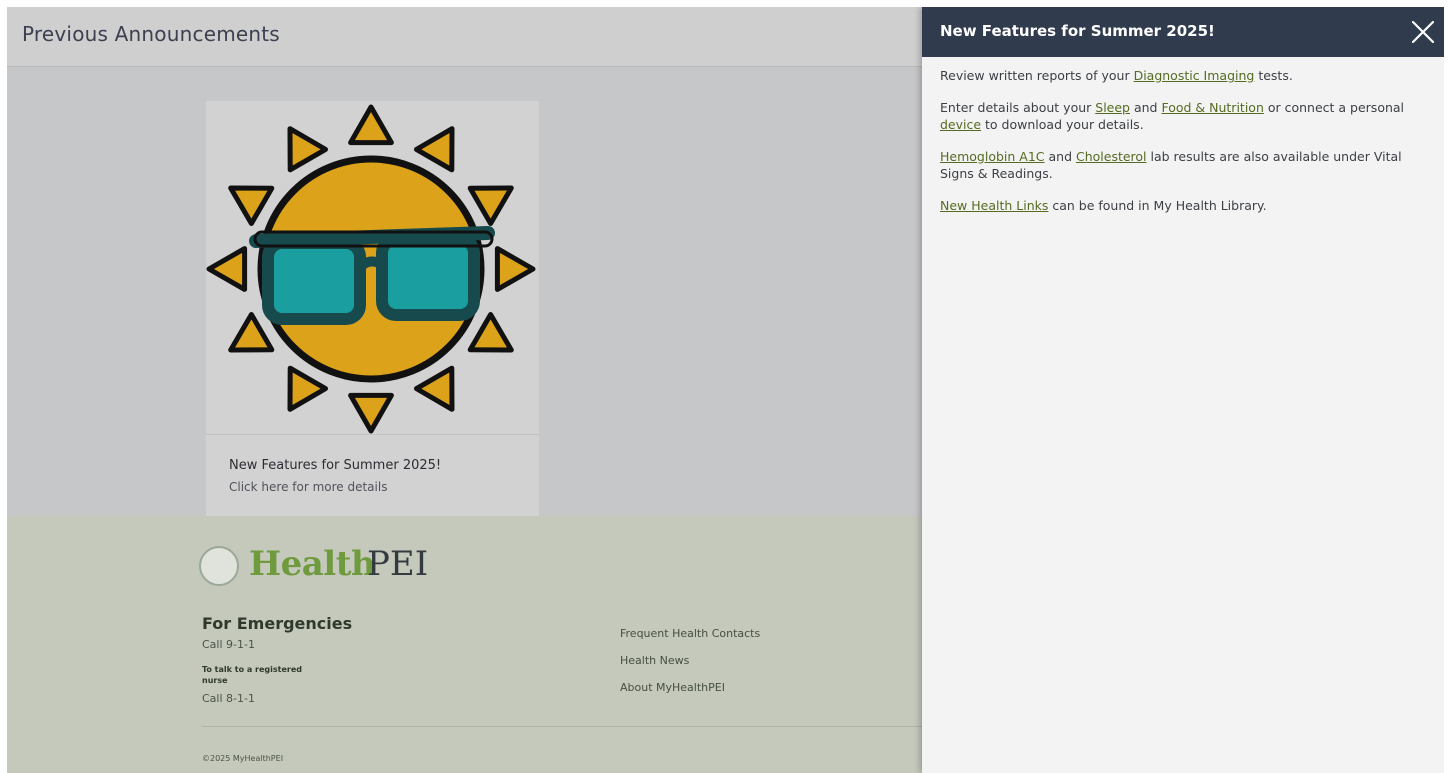 The width and height of the screenshot is (1449, 773). What do you see at coordinates (1077, 31) in the screenshot?
I see `drawer-title: New Features for Summer 2025!` at bounding box center [1077, 31].